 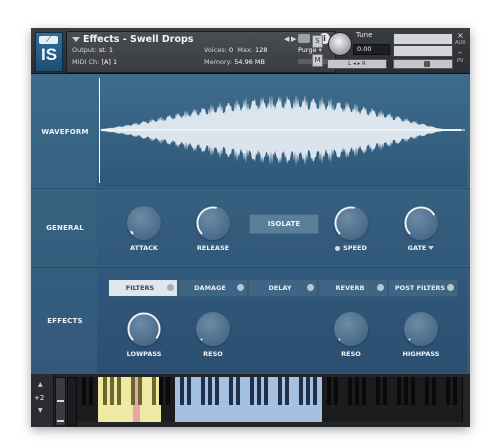 I want to click on piano-keyboard, so click(x=272, y=400).